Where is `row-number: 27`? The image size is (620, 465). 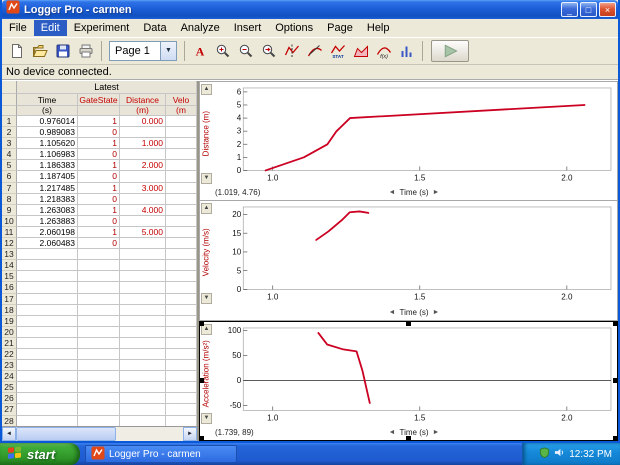 row-number: 27 is located at coordinates (9, 410).